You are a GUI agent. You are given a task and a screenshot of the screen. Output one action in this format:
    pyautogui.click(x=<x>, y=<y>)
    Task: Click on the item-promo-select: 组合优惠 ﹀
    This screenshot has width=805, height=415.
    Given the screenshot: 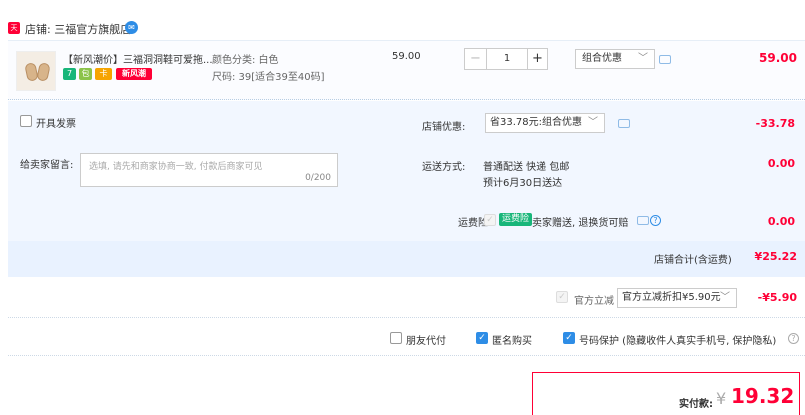 What is the action you would take?
    pyautogui.click(x=615, y=59)
    